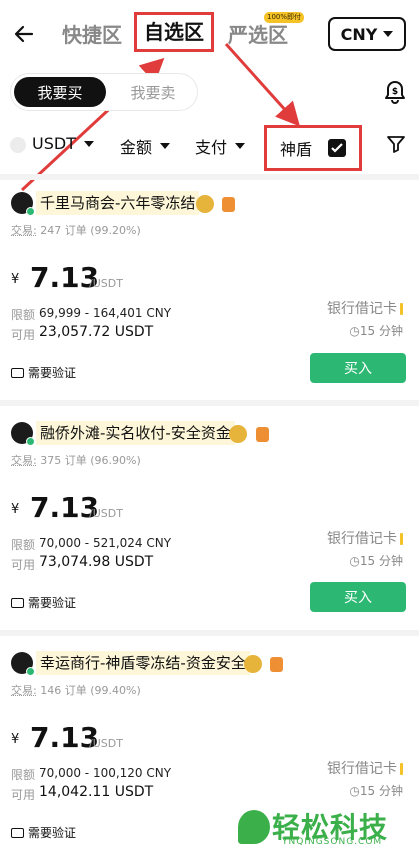  I want to click on tab-self-select-zone: 自选区, so click(174, 32).